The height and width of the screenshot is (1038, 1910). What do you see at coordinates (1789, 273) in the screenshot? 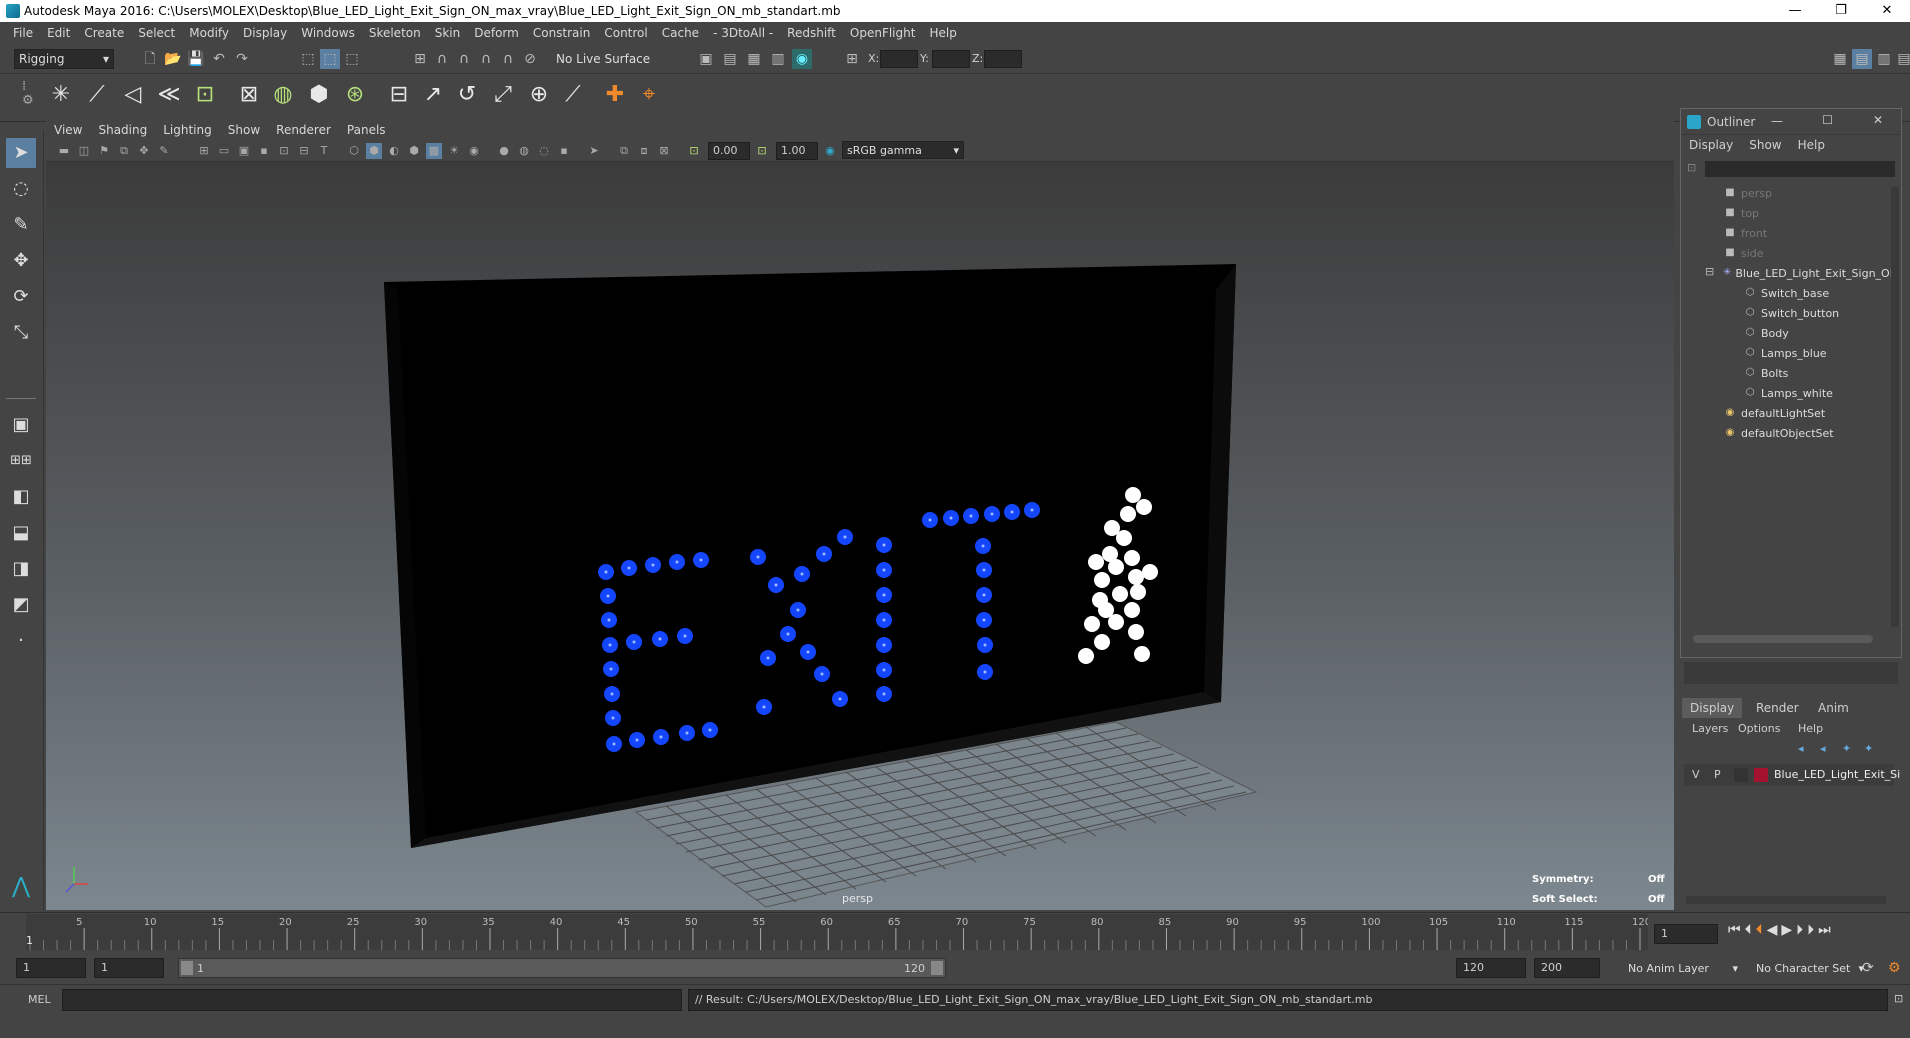
I see `outliner-item: ⊟ ✳ Blue_LED_Light_Exit_Sign_ON` at bounding box center [1789, 273].